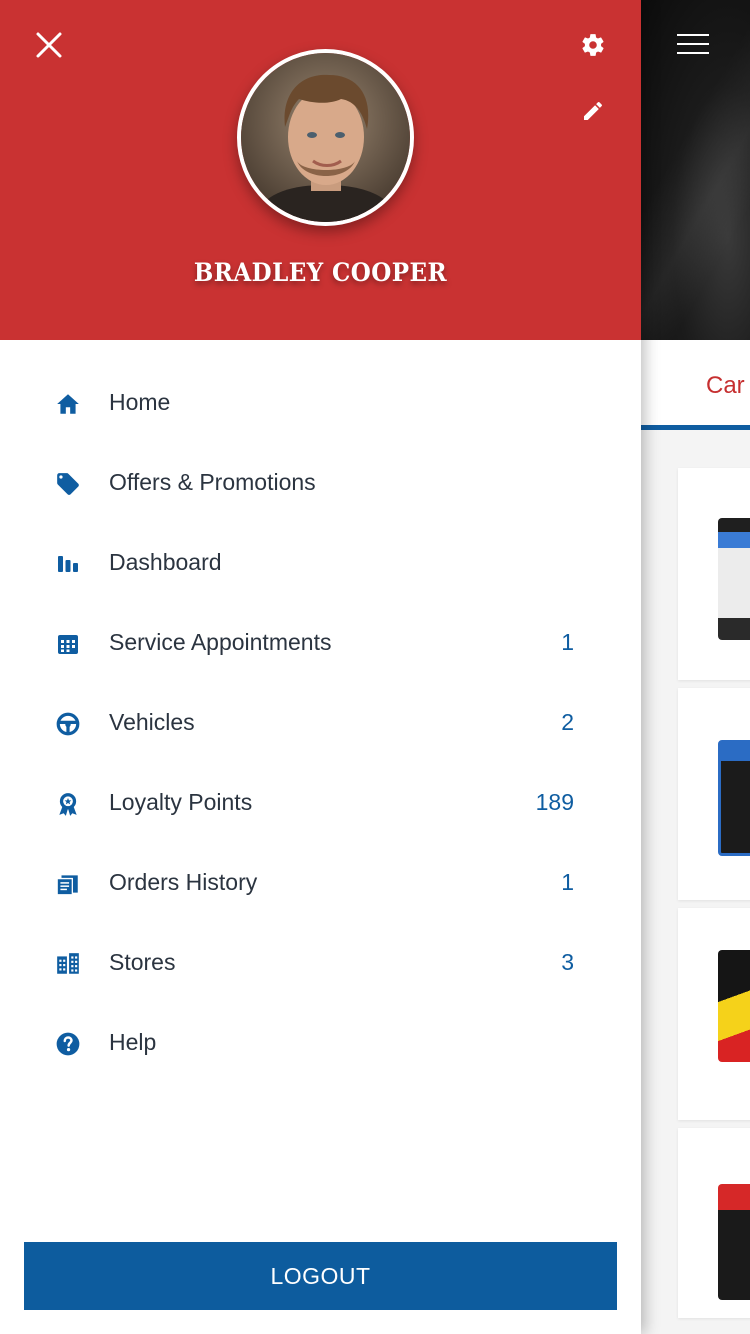 The height and width of the screenshot is (1334, 750). I want to click on menu-item-count: 189, so click(554, 802).